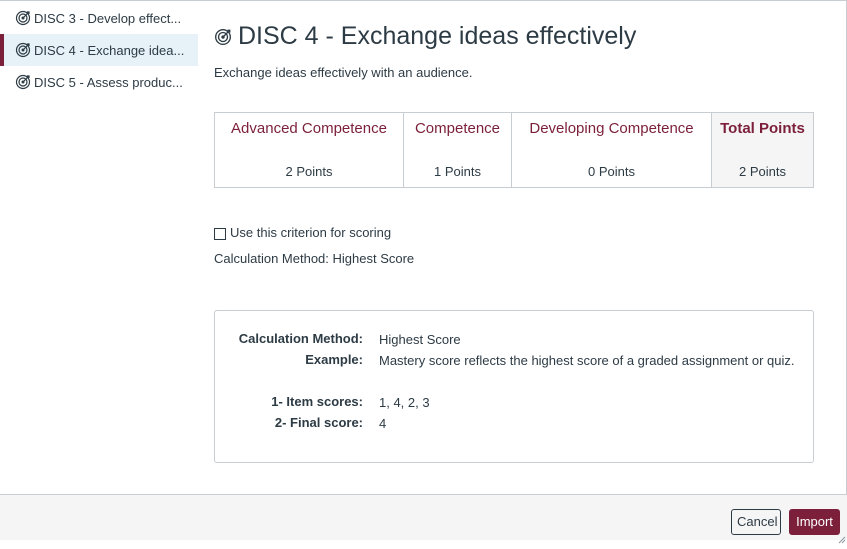  What do you see at coordinates (762, 128) in the screenshot?
I see `rubric-header: Total Points` at bounding box center [762, 128].